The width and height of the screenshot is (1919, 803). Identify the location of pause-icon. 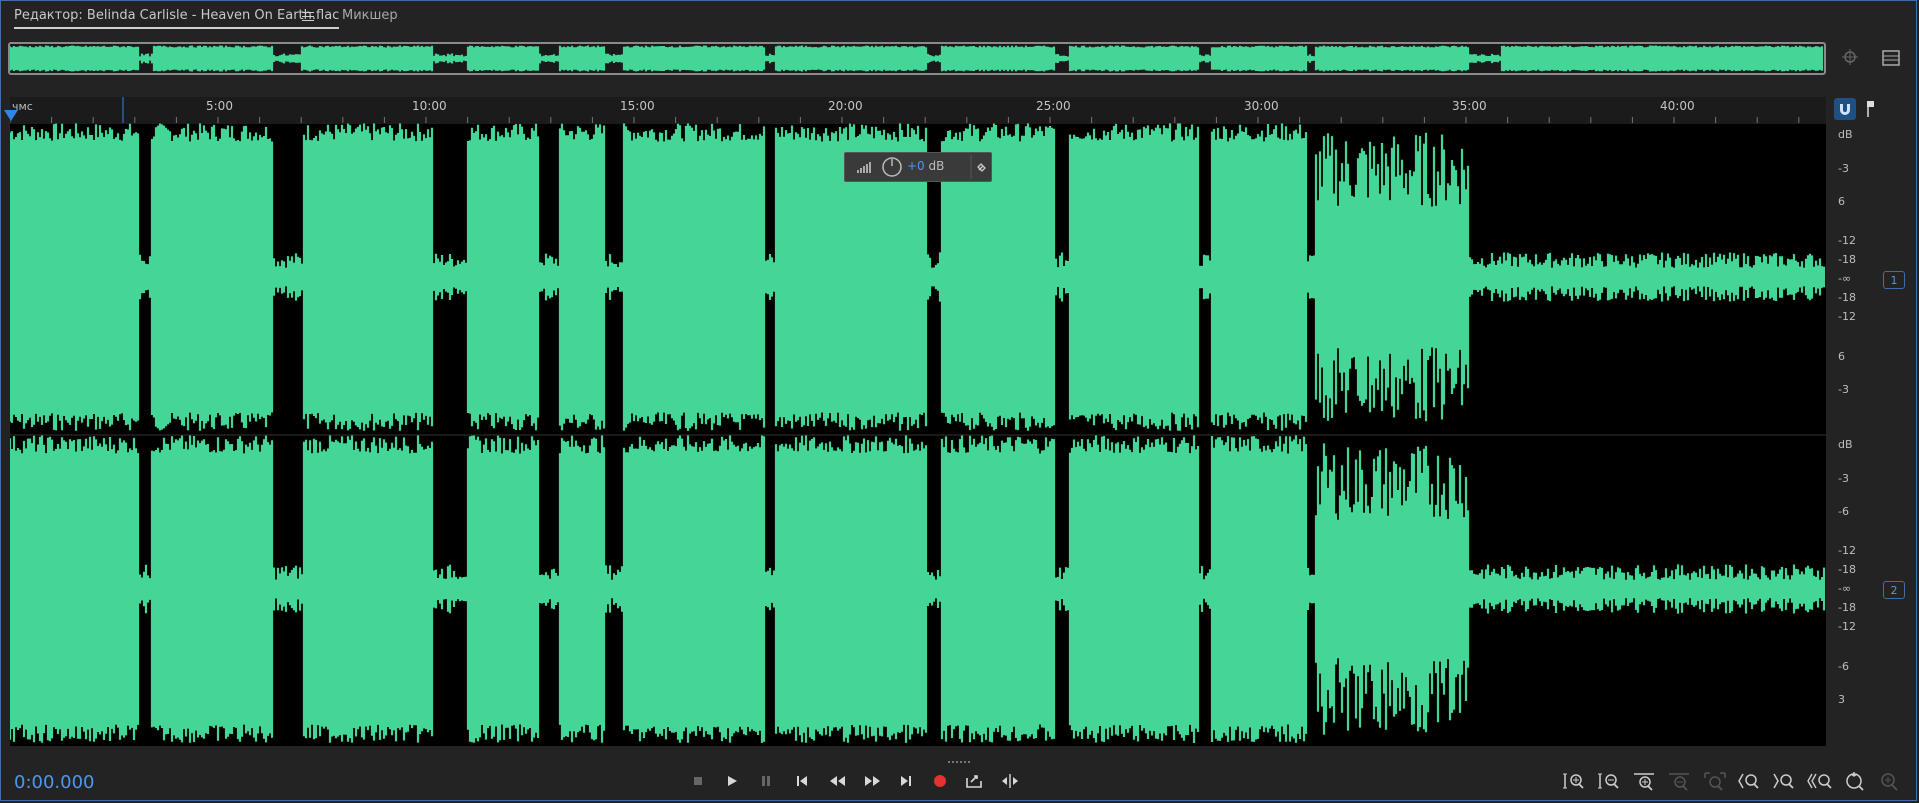
(766, 781).